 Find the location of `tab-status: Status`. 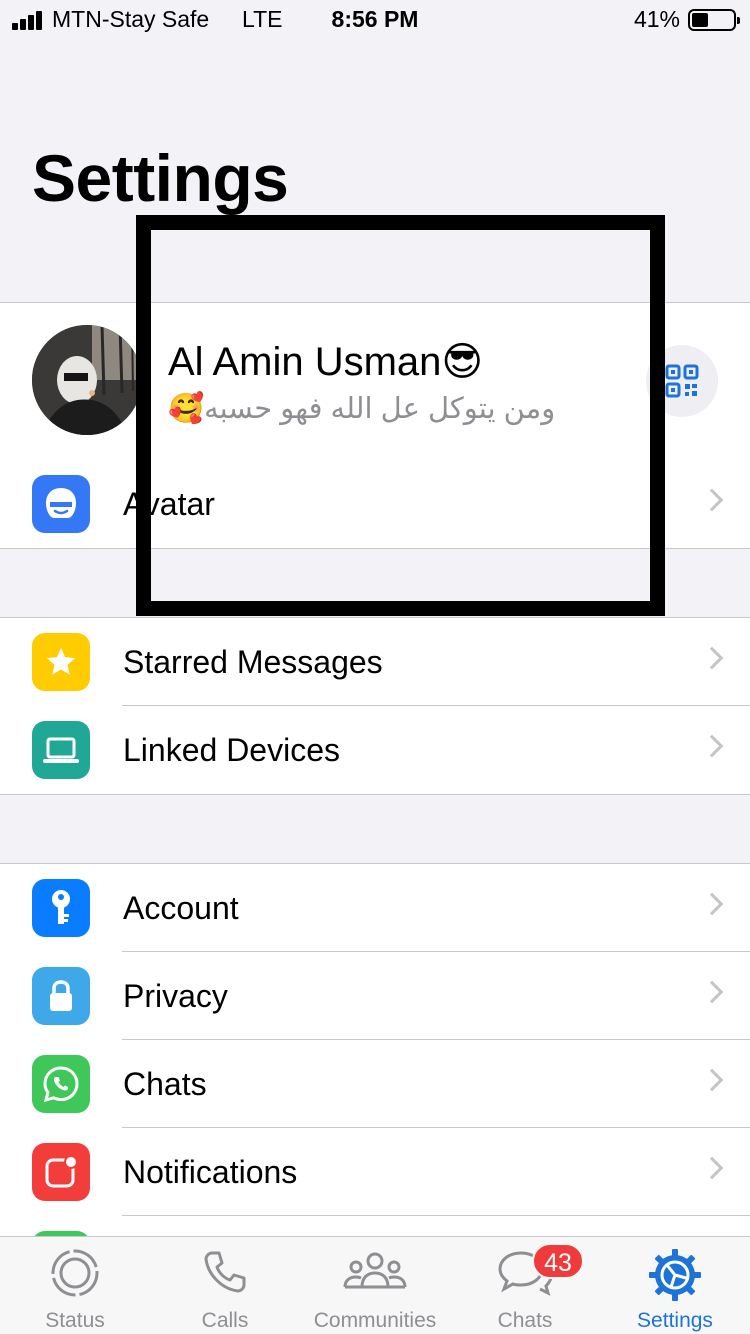

tab-status: Status is located at coordinates (75, 1285).